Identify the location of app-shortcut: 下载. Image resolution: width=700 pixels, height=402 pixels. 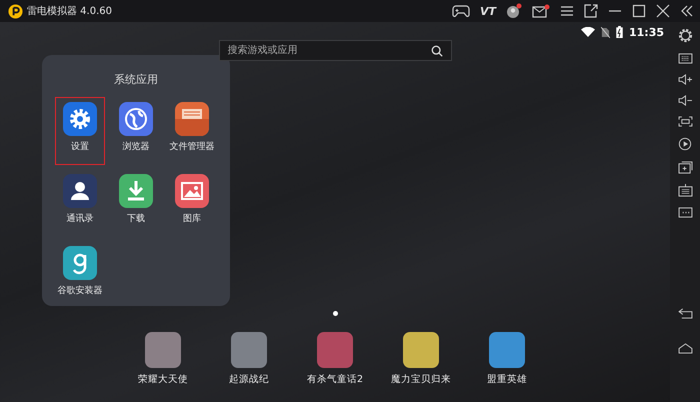
(136, 203).